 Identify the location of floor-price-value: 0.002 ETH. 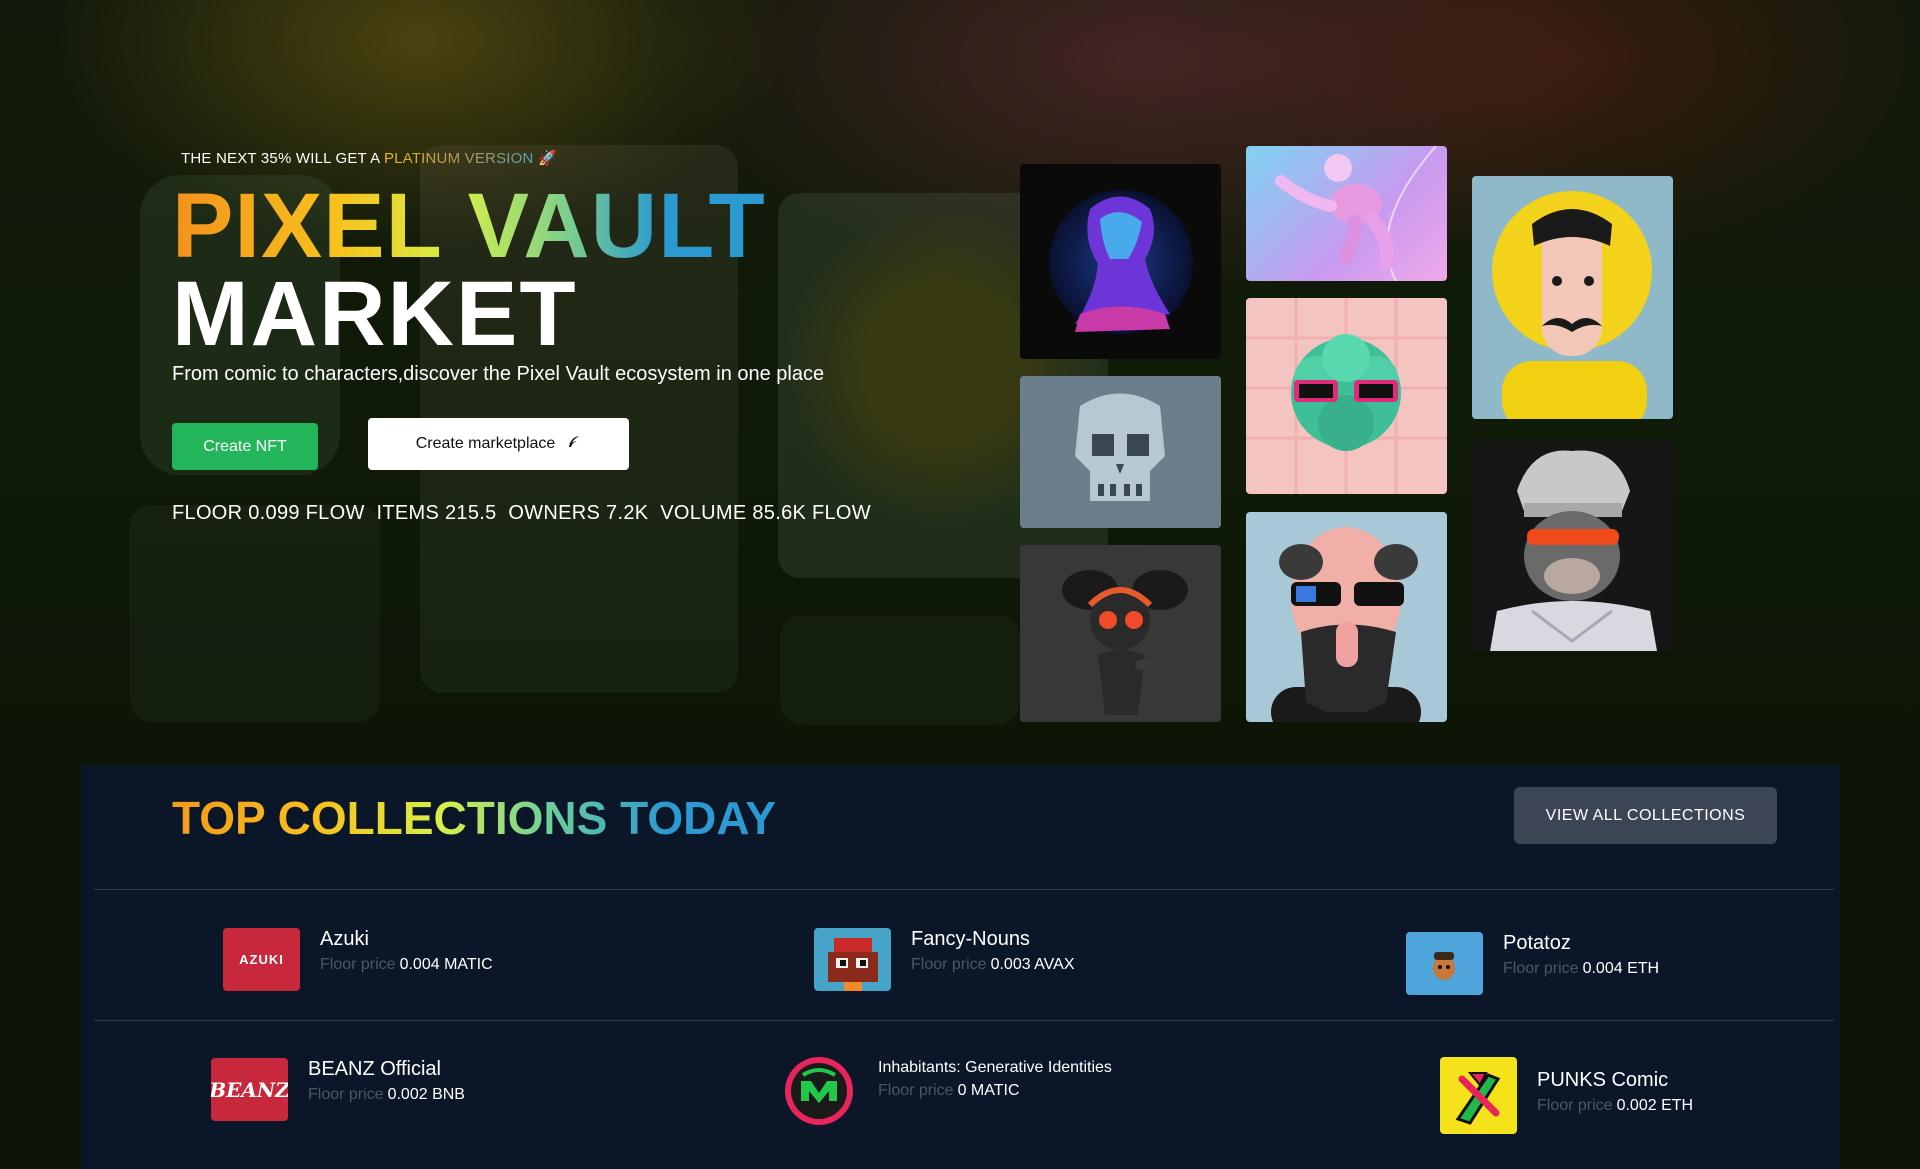
(1655, 1105).